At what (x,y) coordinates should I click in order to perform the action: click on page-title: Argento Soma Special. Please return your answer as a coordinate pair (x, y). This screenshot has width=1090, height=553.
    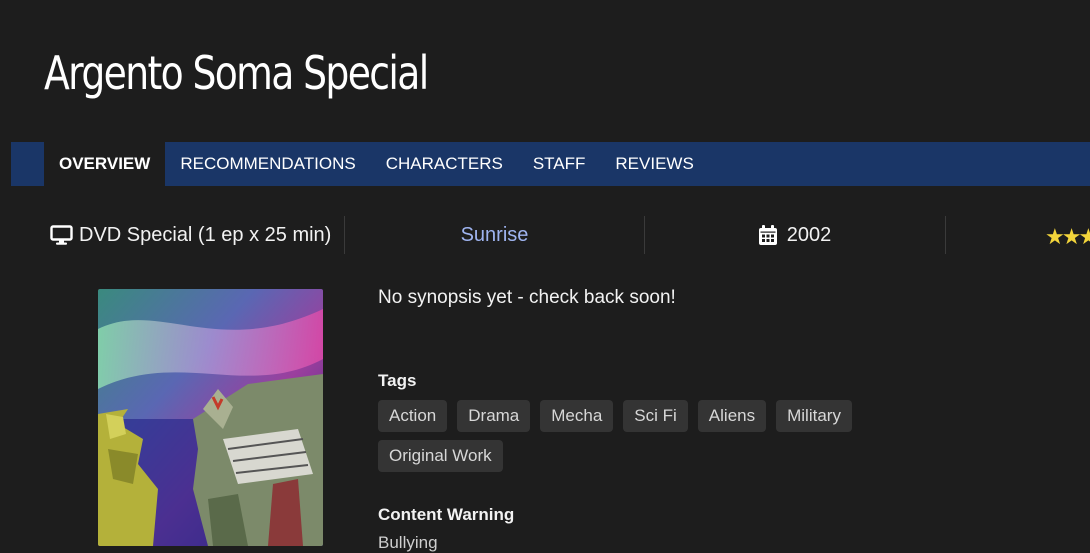
    Looking at the image, I should click on (236, 73).